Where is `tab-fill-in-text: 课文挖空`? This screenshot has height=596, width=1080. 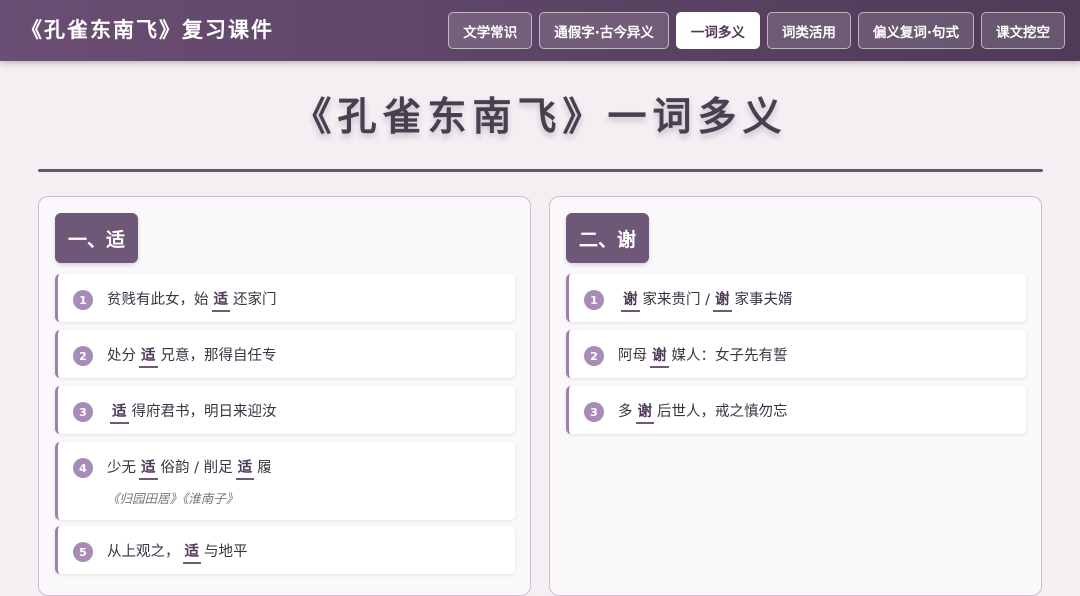
tab-fill-in-text: 课文挖空 is located at coordinates (1023, 30).